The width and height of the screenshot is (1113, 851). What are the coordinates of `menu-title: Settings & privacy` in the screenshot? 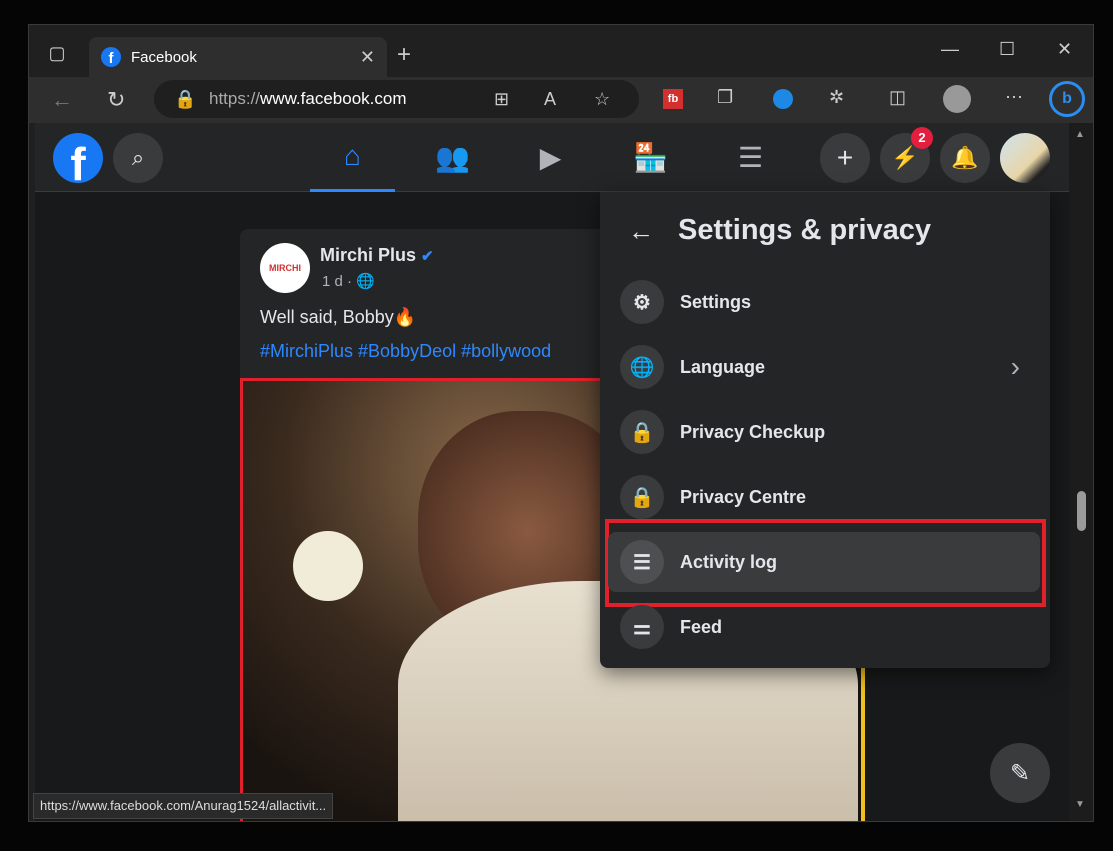 It's located at (805, 230).